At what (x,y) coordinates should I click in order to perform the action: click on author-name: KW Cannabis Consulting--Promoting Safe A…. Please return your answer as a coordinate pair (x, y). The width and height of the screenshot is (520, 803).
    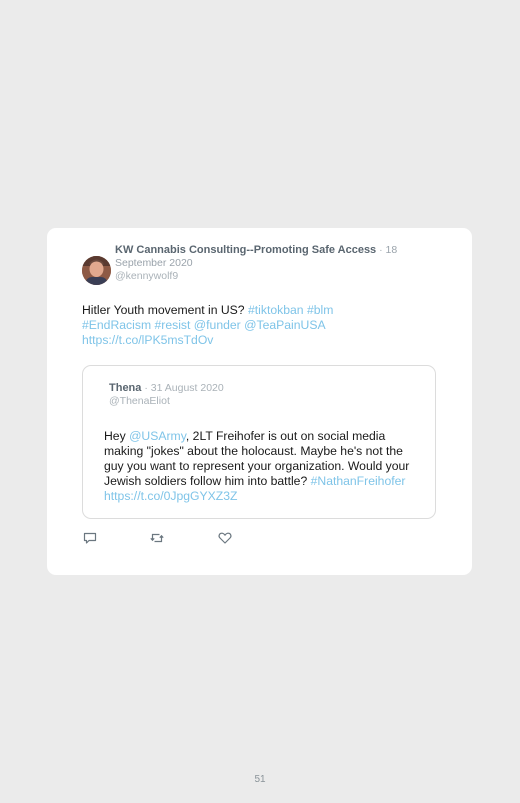
    Looking at the image, I should click on (245, 250).